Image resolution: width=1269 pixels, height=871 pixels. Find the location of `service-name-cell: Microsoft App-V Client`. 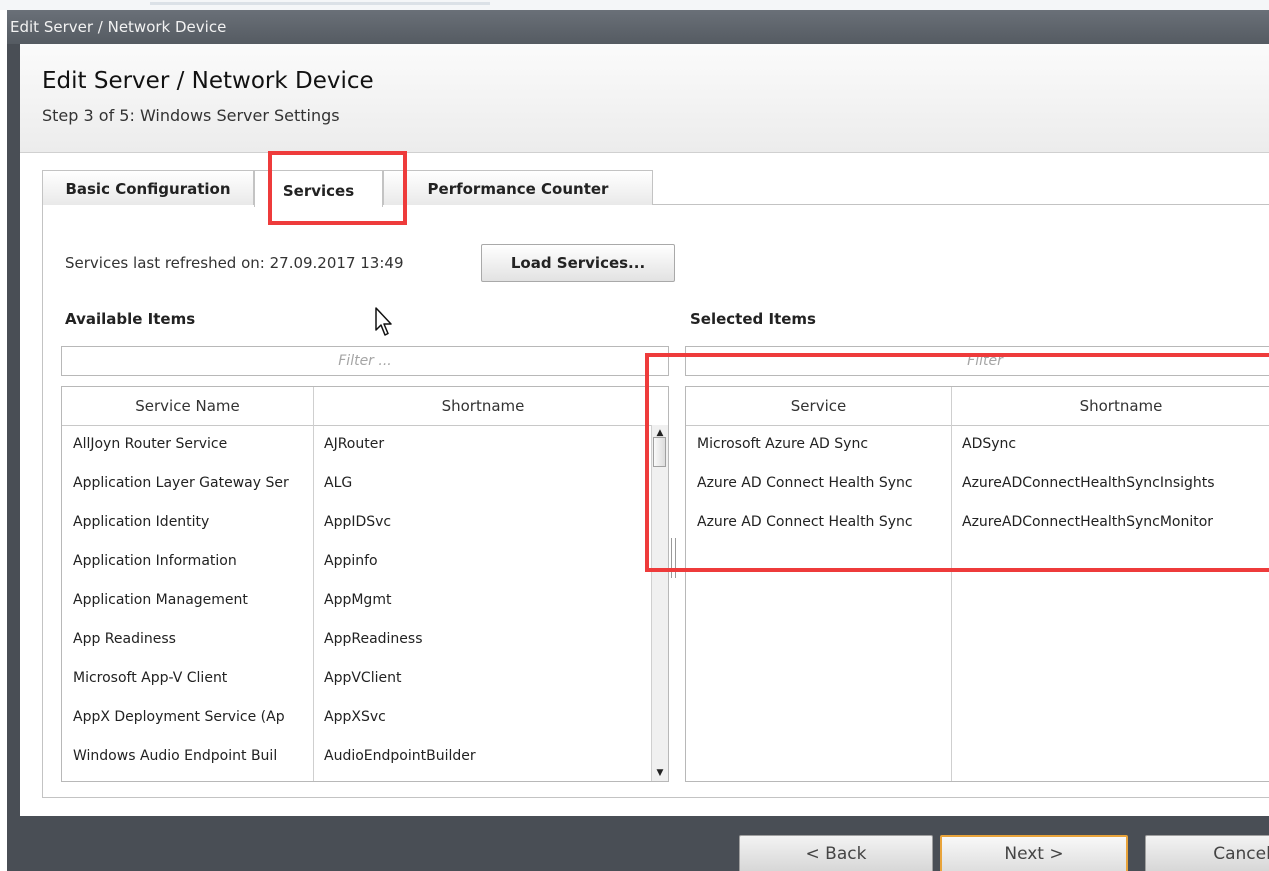

service-name-cell: Microsoft App-V Client is located at coordinates (150, 678).